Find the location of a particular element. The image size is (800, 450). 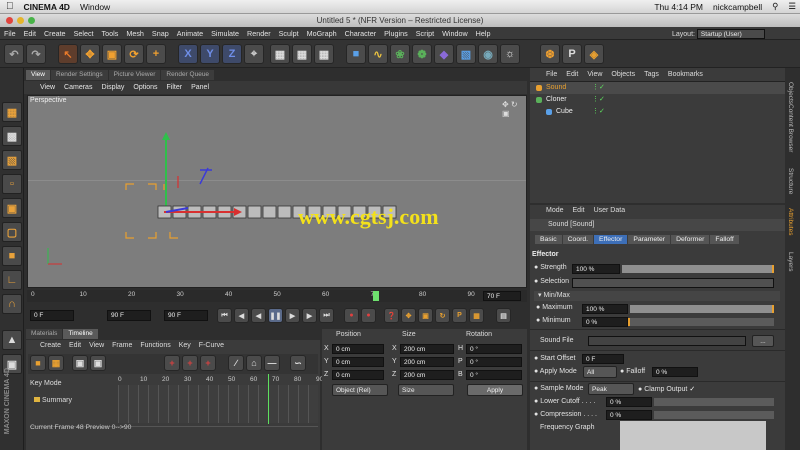

viewport-menu-options: Options is located at coordinates (145, 87).